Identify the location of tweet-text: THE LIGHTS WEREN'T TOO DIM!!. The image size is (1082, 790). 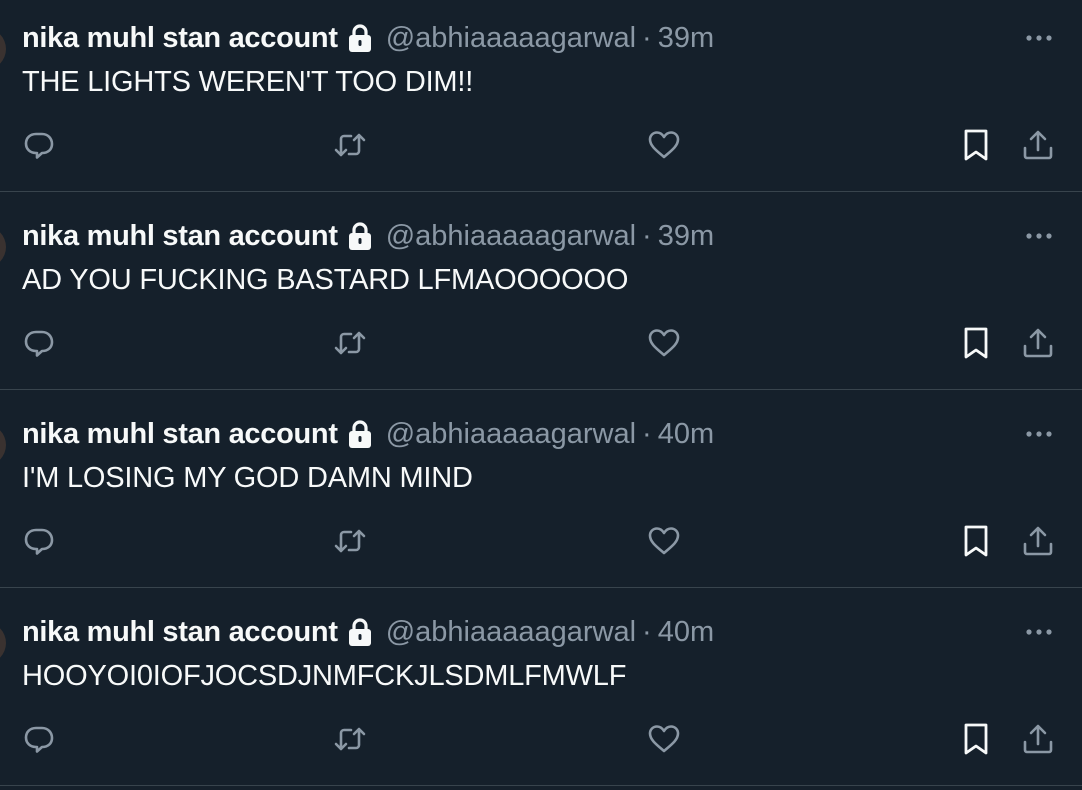
(248, 82).